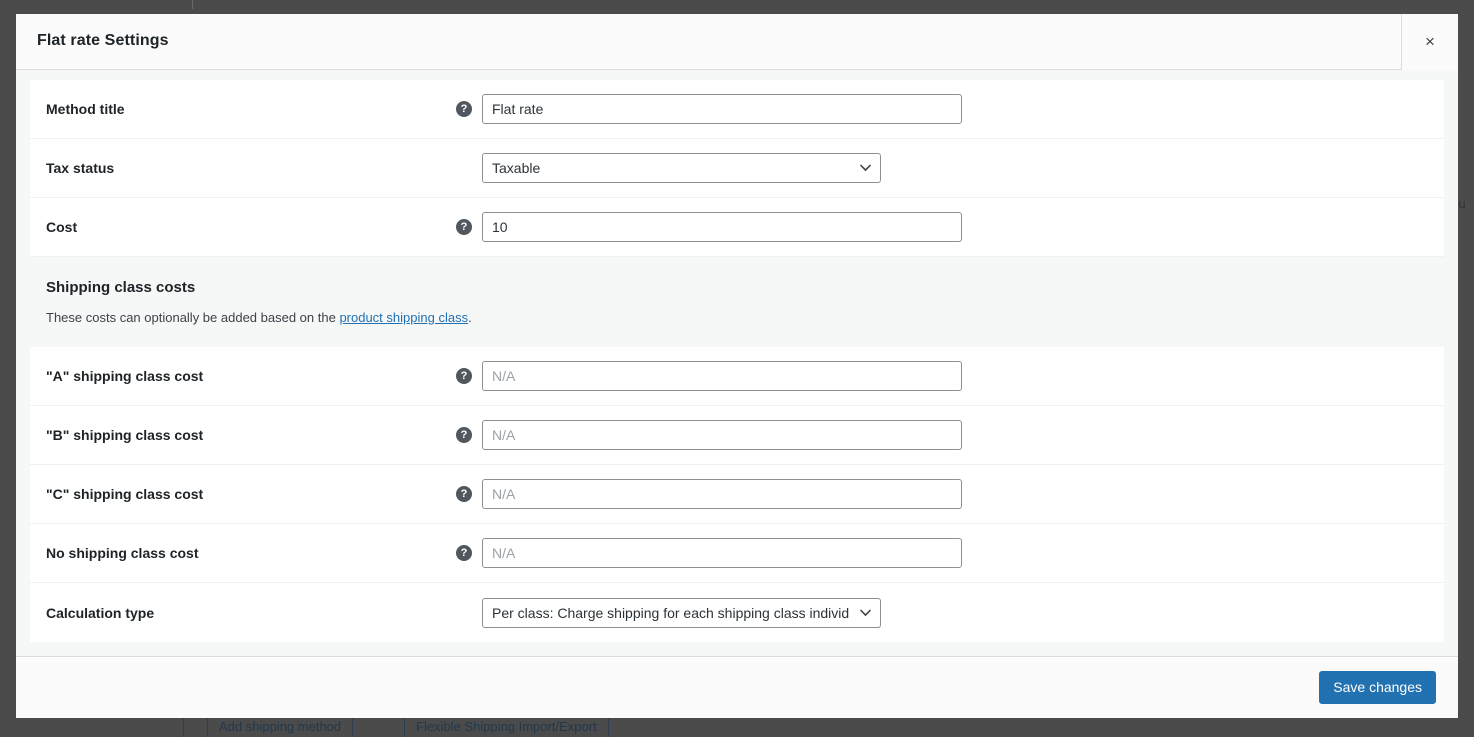 This screenshot has height=738, width=1474. What do you see at coordinates (243, 376) in the screenshot?
I see `field-label: "A" shipping class cost` at bounding box center [243, 376].